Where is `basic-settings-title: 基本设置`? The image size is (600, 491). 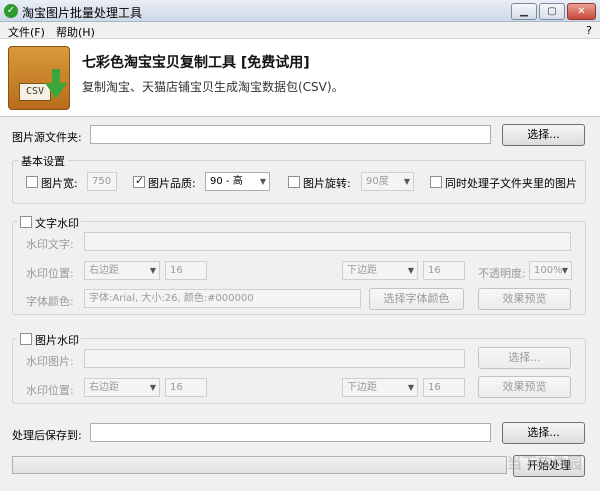
basic-settings-title: 基本设置 is located at coordinates (43, 161).